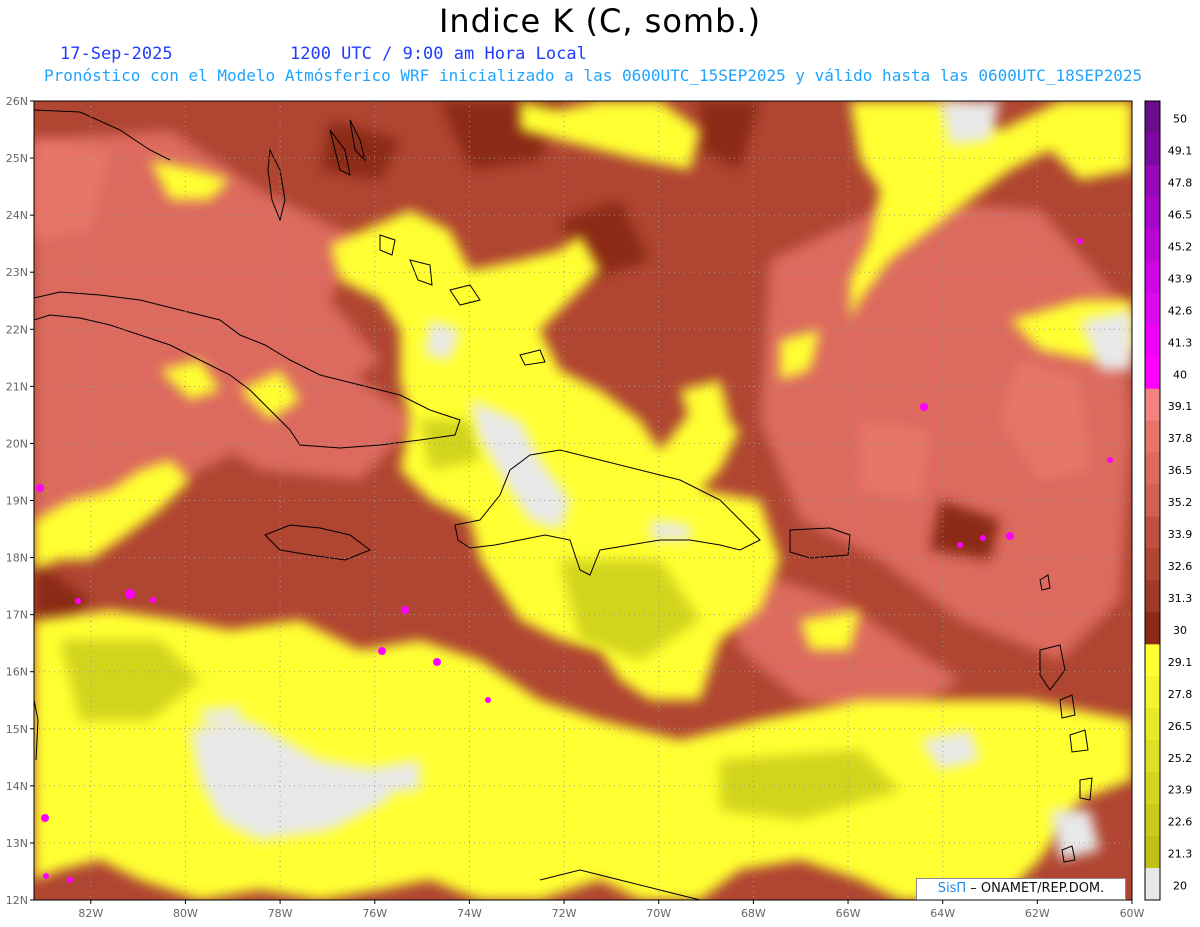  What do you see at coordinates (1180, 758) in the screenshot?
I see `colorbar-label: 25.2` at bounding box center [1180, 758].